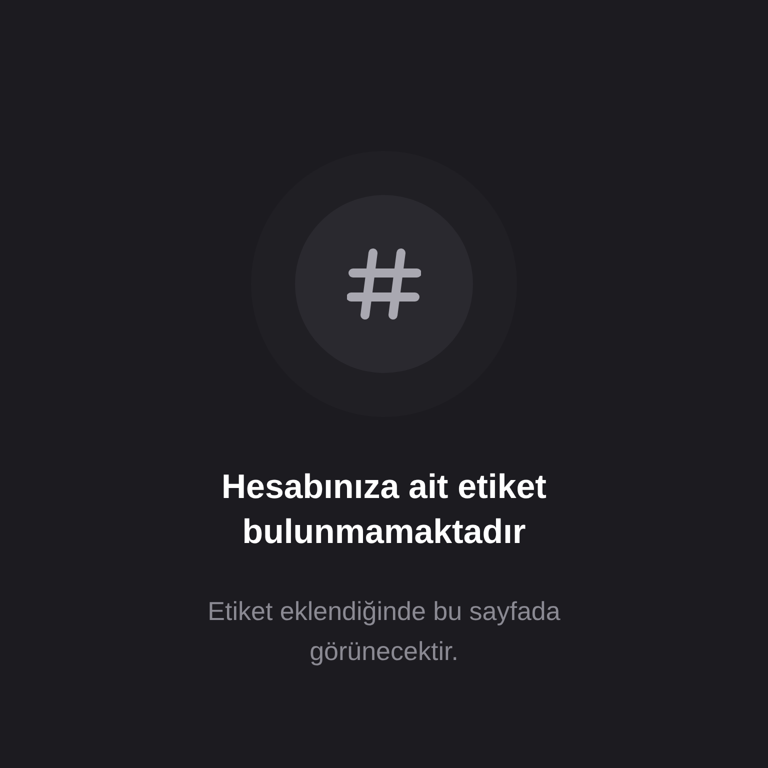 The width and height of the screenshot is (768, 768). I want to click on empty-title: Hesabınıza ait etiket bulunmamaktadır, so click(384, 510).